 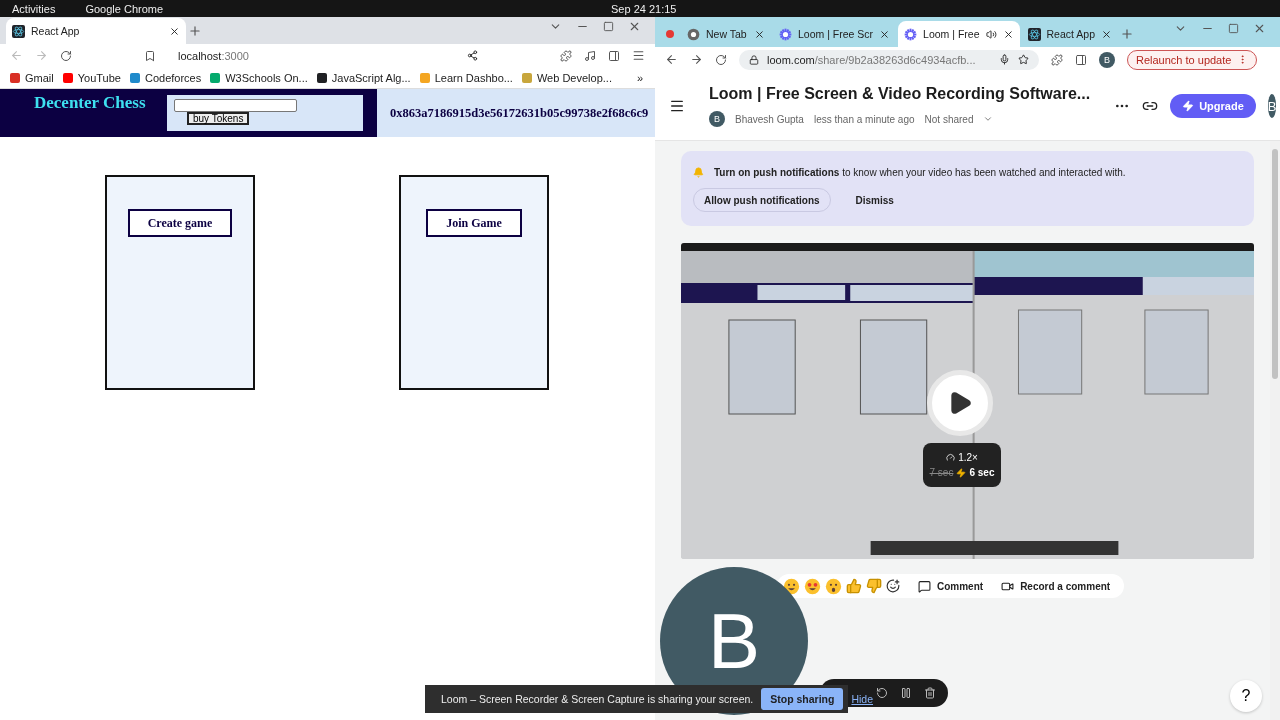 What do you see at coordinates (698, 172) in the screenshot?
I see `bell-icon` at bounding box center [698, 172].